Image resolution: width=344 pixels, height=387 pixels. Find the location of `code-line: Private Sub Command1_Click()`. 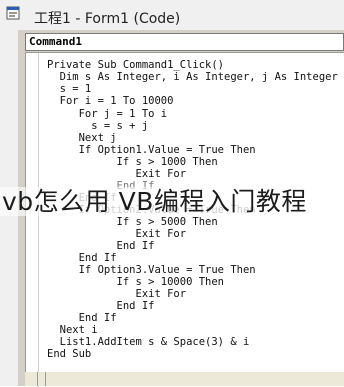

code-line: Private Sub Command1_Click() is located at coordinates (136, 65).